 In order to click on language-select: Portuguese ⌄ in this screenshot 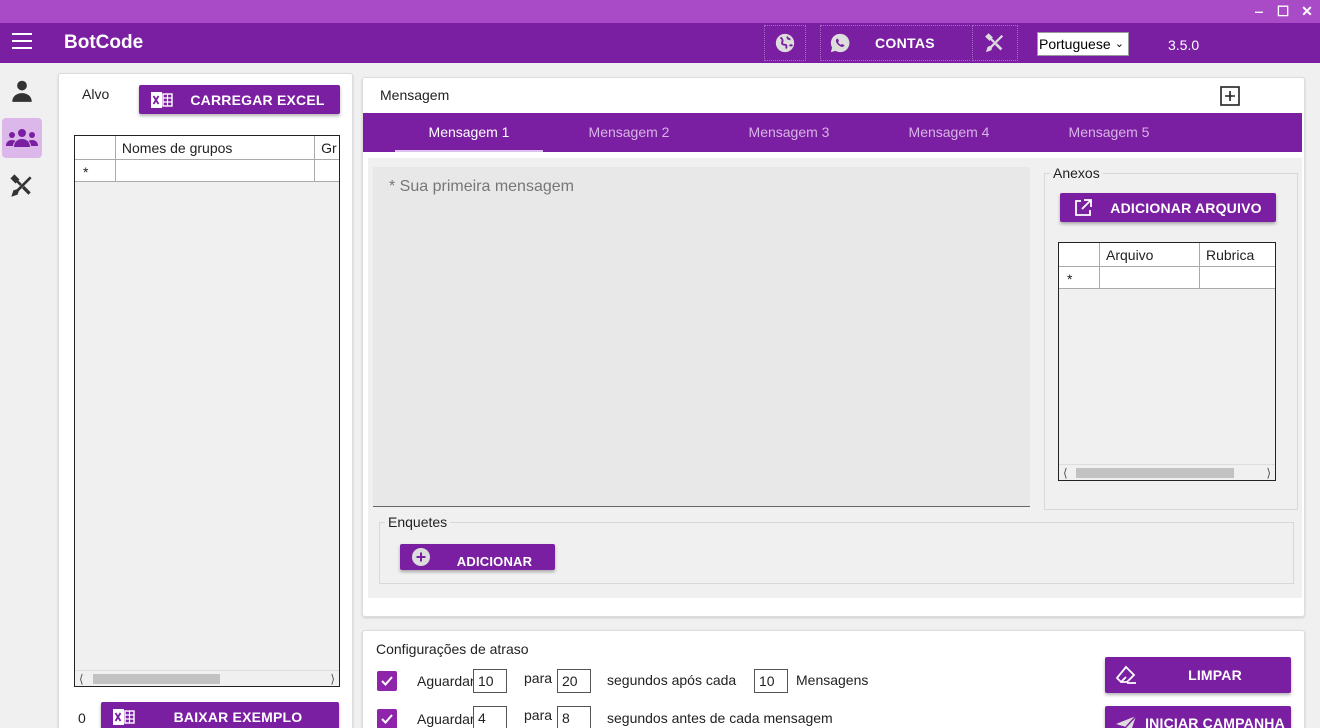, I will do `click(1083, 44)`.